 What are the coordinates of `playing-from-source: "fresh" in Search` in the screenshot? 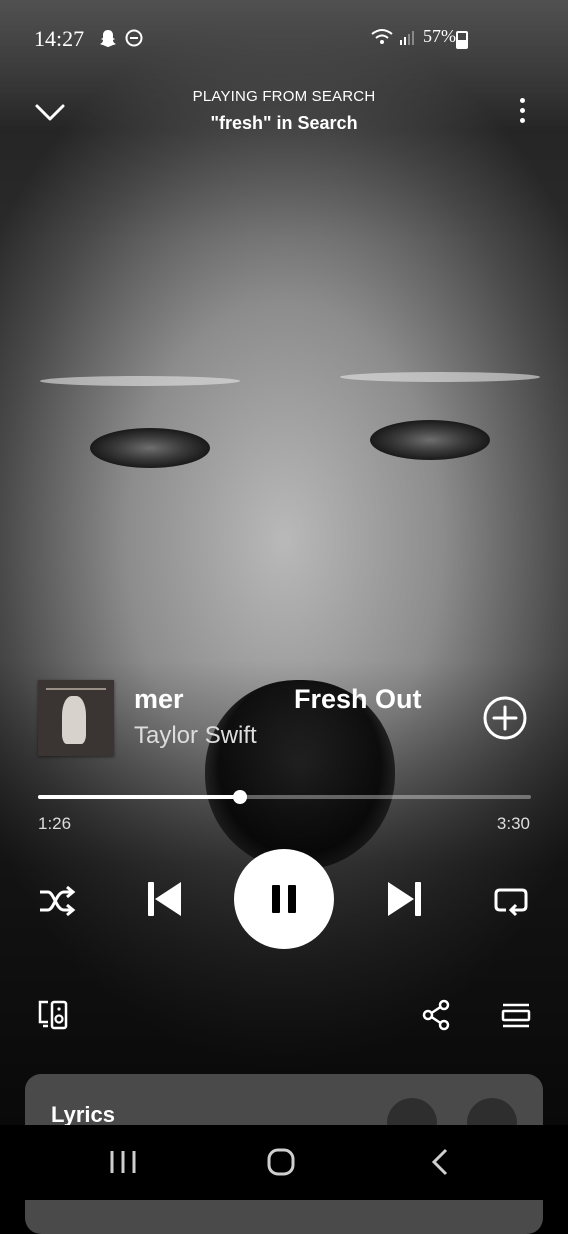 It's located at (284, 123).